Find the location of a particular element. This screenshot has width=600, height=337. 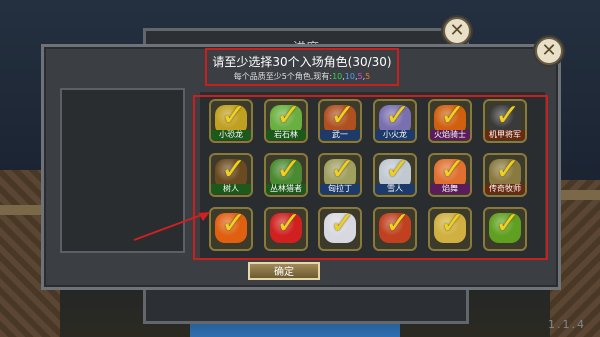

version-label: 1.1.4 is located at coordinates (567, 324).